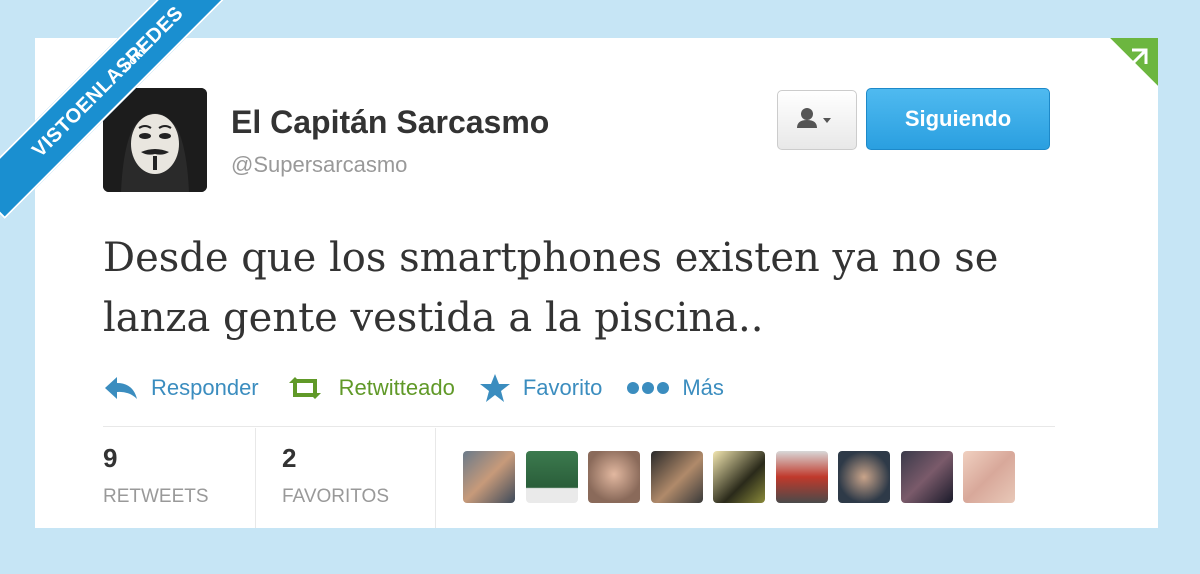  What do you see at coordinates (648, 388) in the screenshot?
I see `more-dots-icon` at bounding box center [648, 388].